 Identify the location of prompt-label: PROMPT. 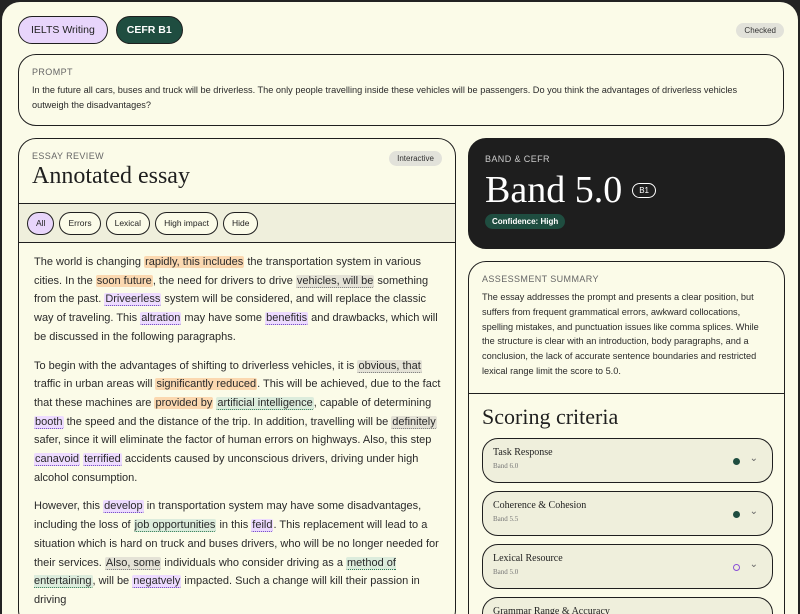
(52, 72).